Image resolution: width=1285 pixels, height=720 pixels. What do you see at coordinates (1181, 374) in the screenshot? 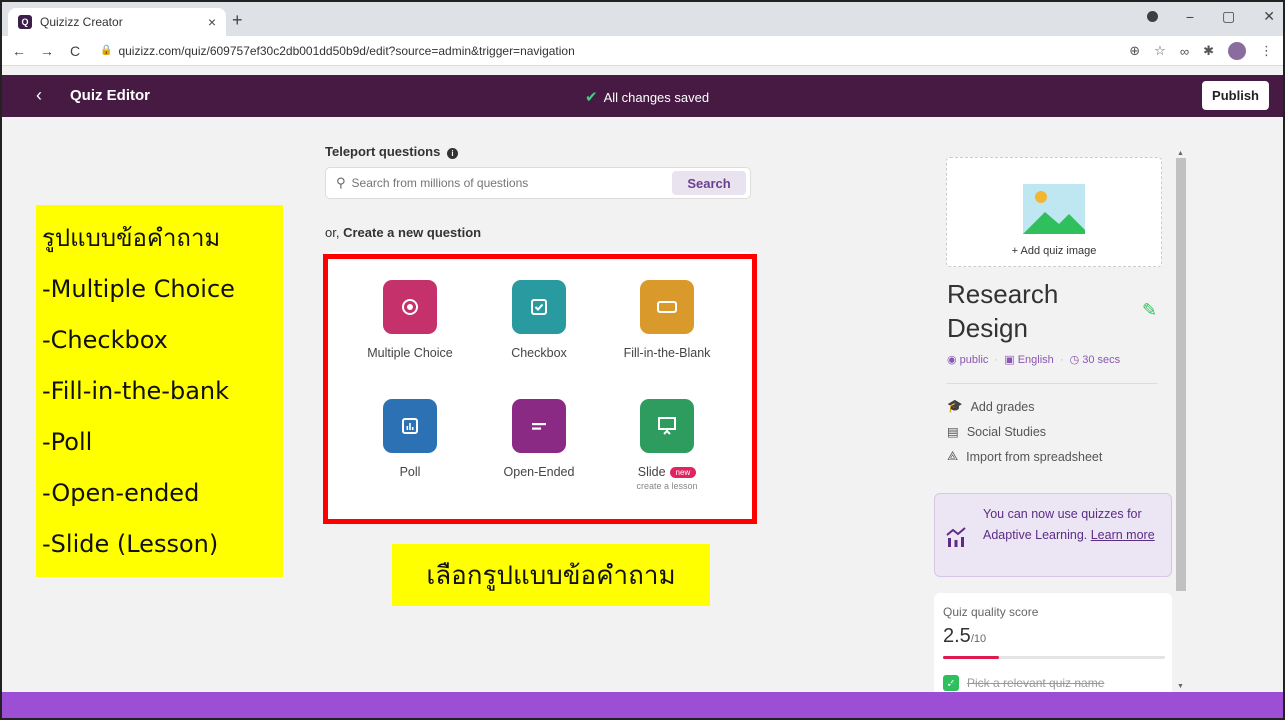
I see `scrollbar-thumb` at bounding box center [1181, 374].